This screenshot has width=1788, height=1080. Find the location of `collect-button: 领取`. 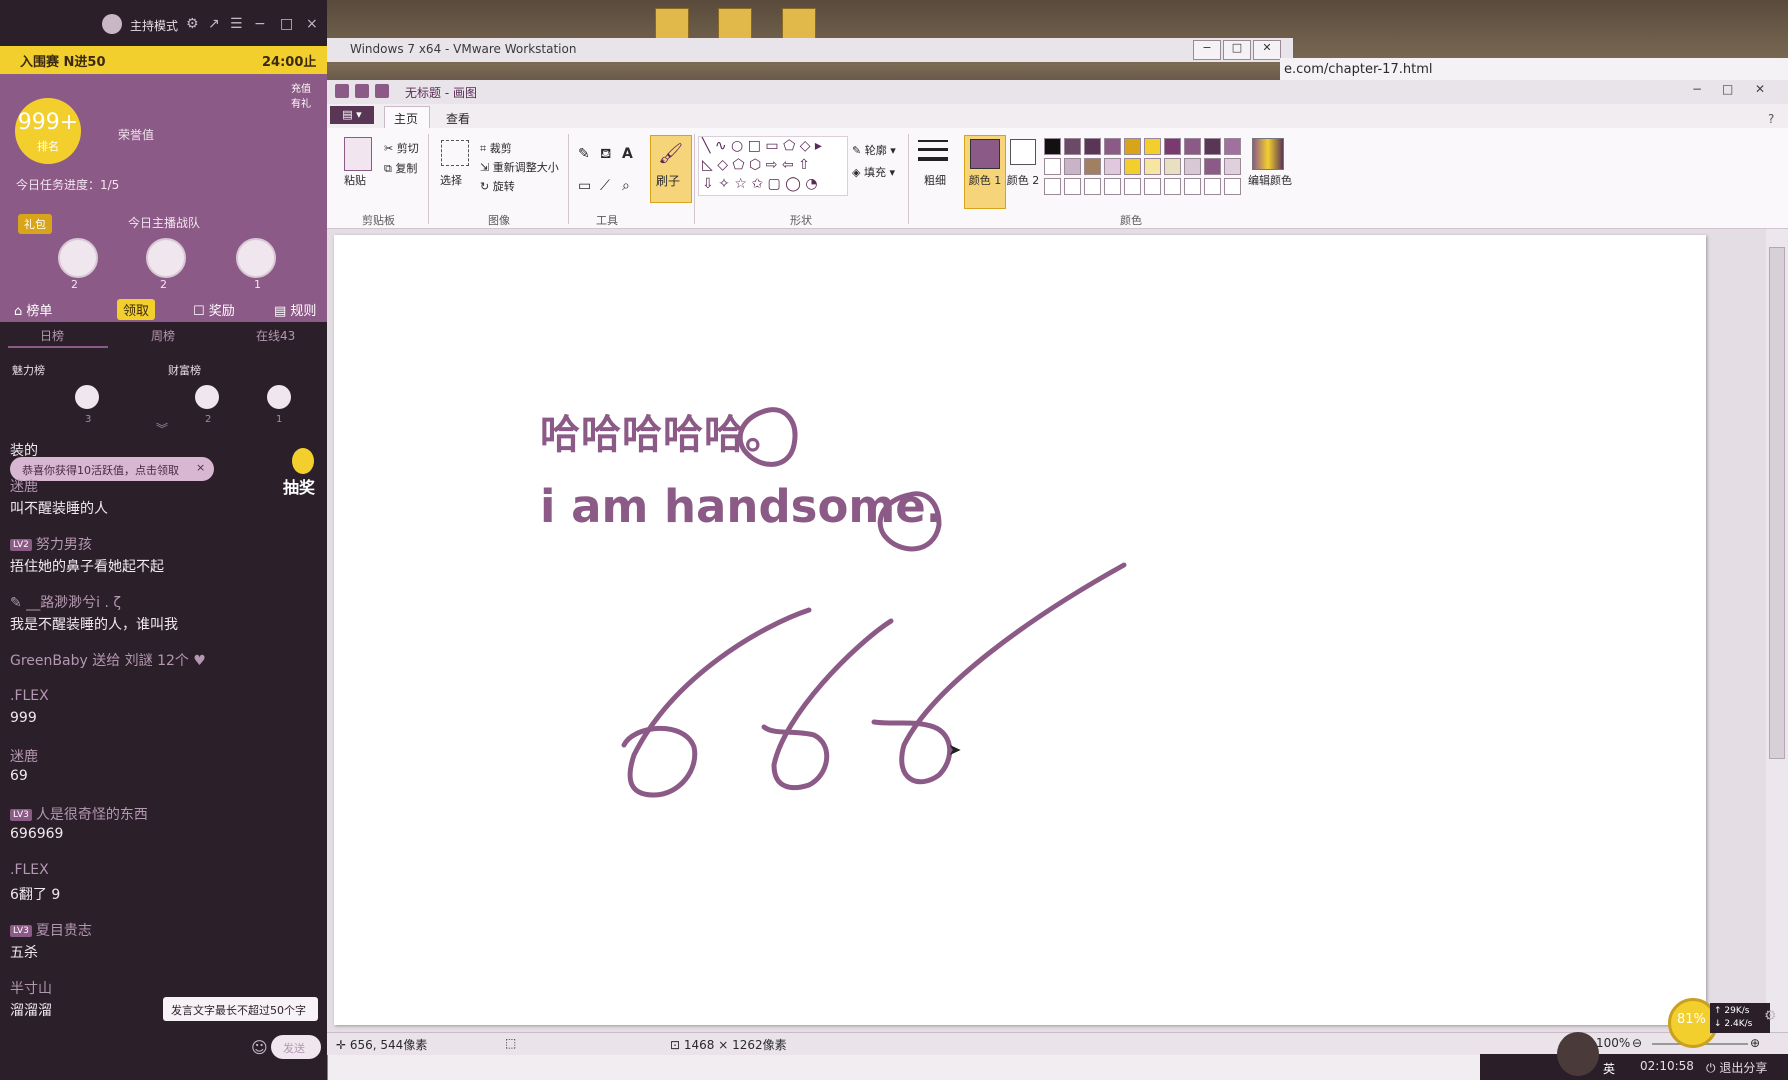

collect-button: 领取 is located at coordinates (136, 309).